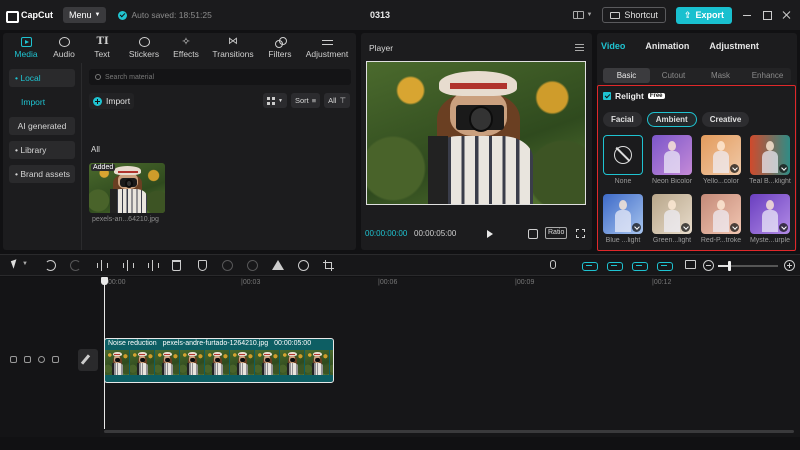  What do you see at coordinates (703, 15) in the screenshot?
I see `export-button: ⇪ Export` at bounding box center [703, 15].